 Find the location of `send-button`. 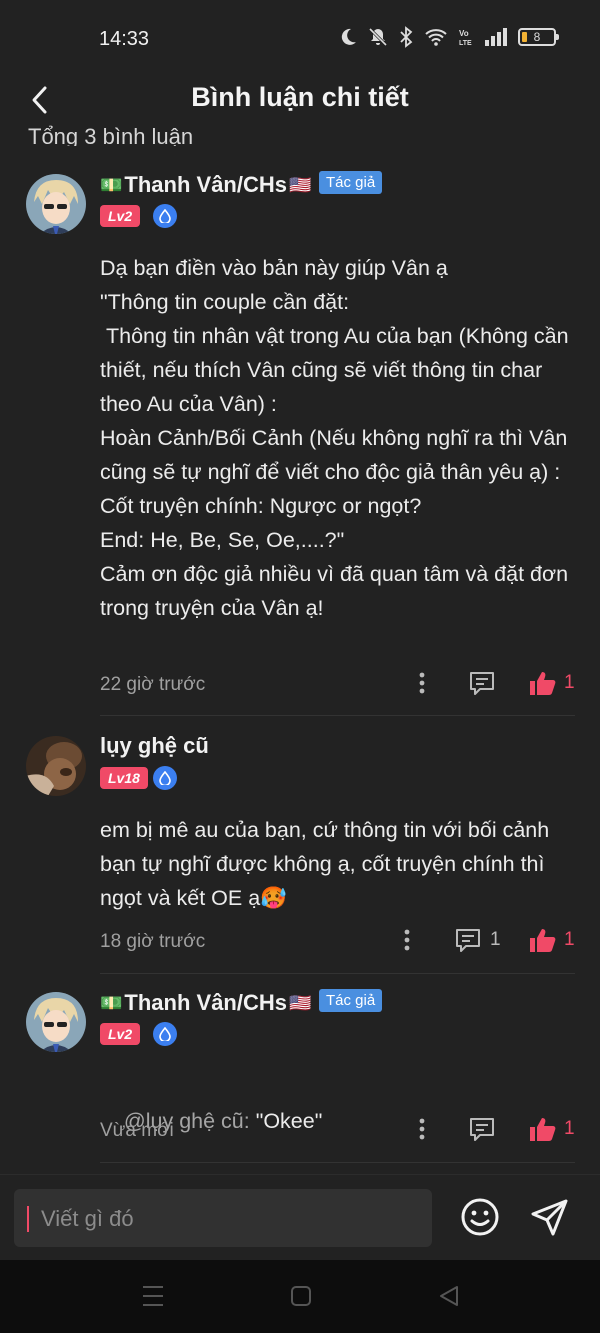

send-button is located at coordinates (550, 1219).